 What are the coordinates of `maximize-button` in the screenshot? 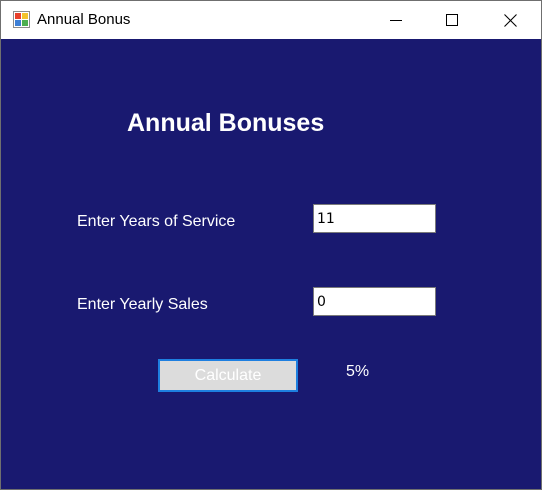 It's located at (452, 20).